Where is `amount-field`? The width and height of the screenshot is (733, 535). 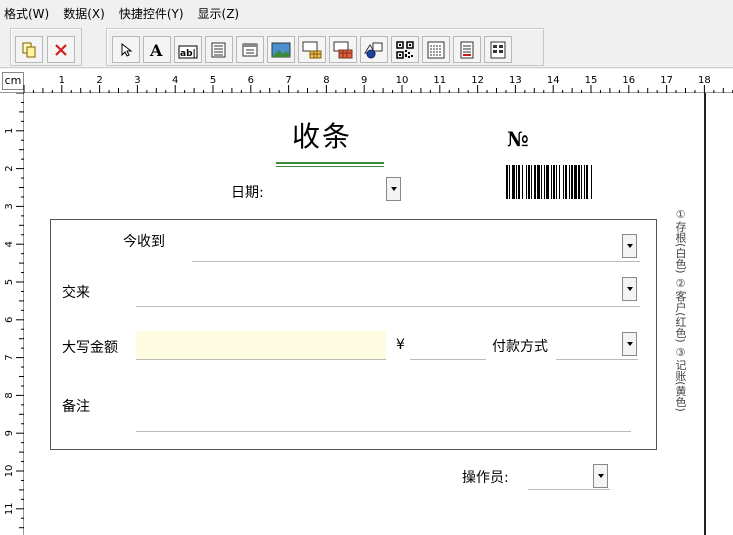 amount-field is located at coordinates (261, 345).